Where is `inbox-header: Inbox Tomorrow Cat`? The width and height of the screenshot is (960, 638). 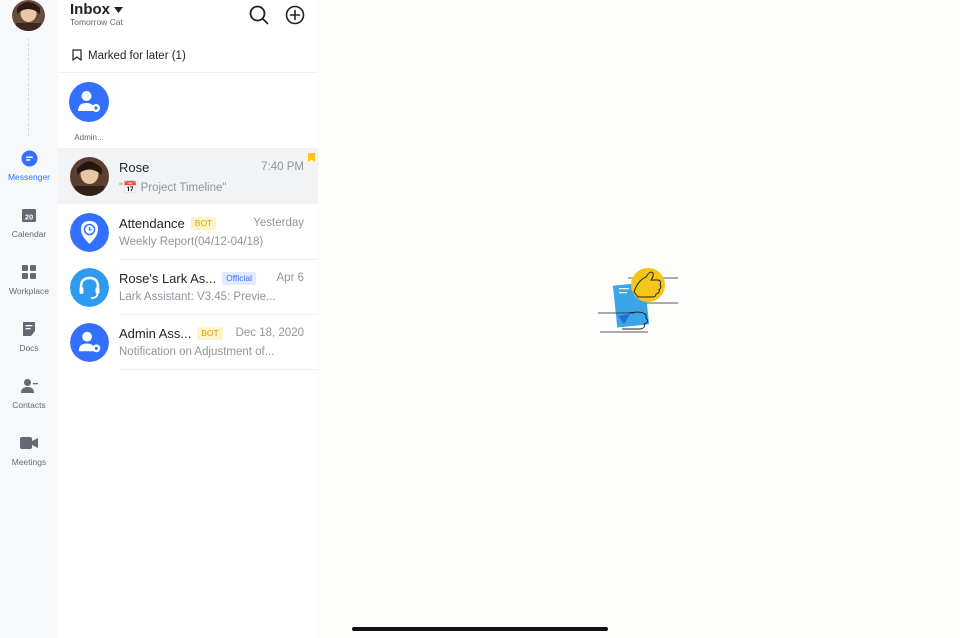
inbox-header: Inbox Tomorrow Cat is located at coordinates (188, 19).